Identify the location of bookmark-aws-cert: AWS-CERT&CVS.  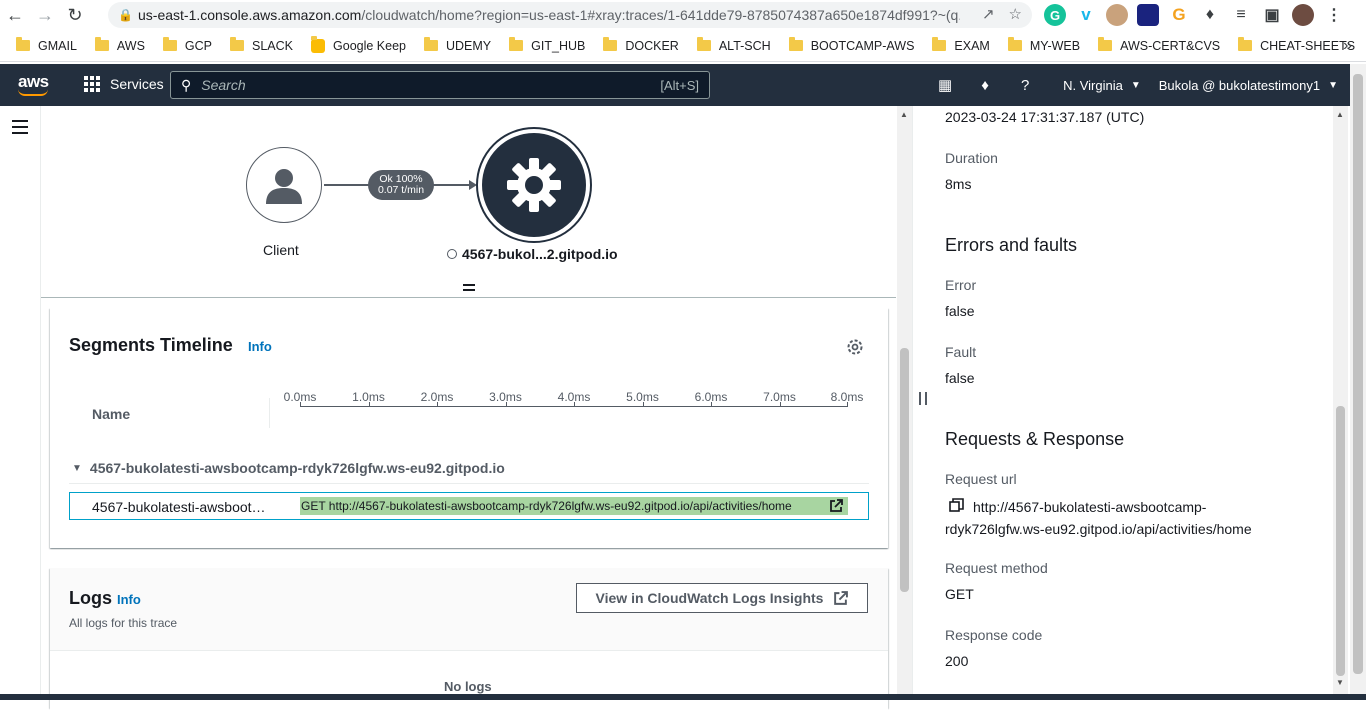
(1159, 45).